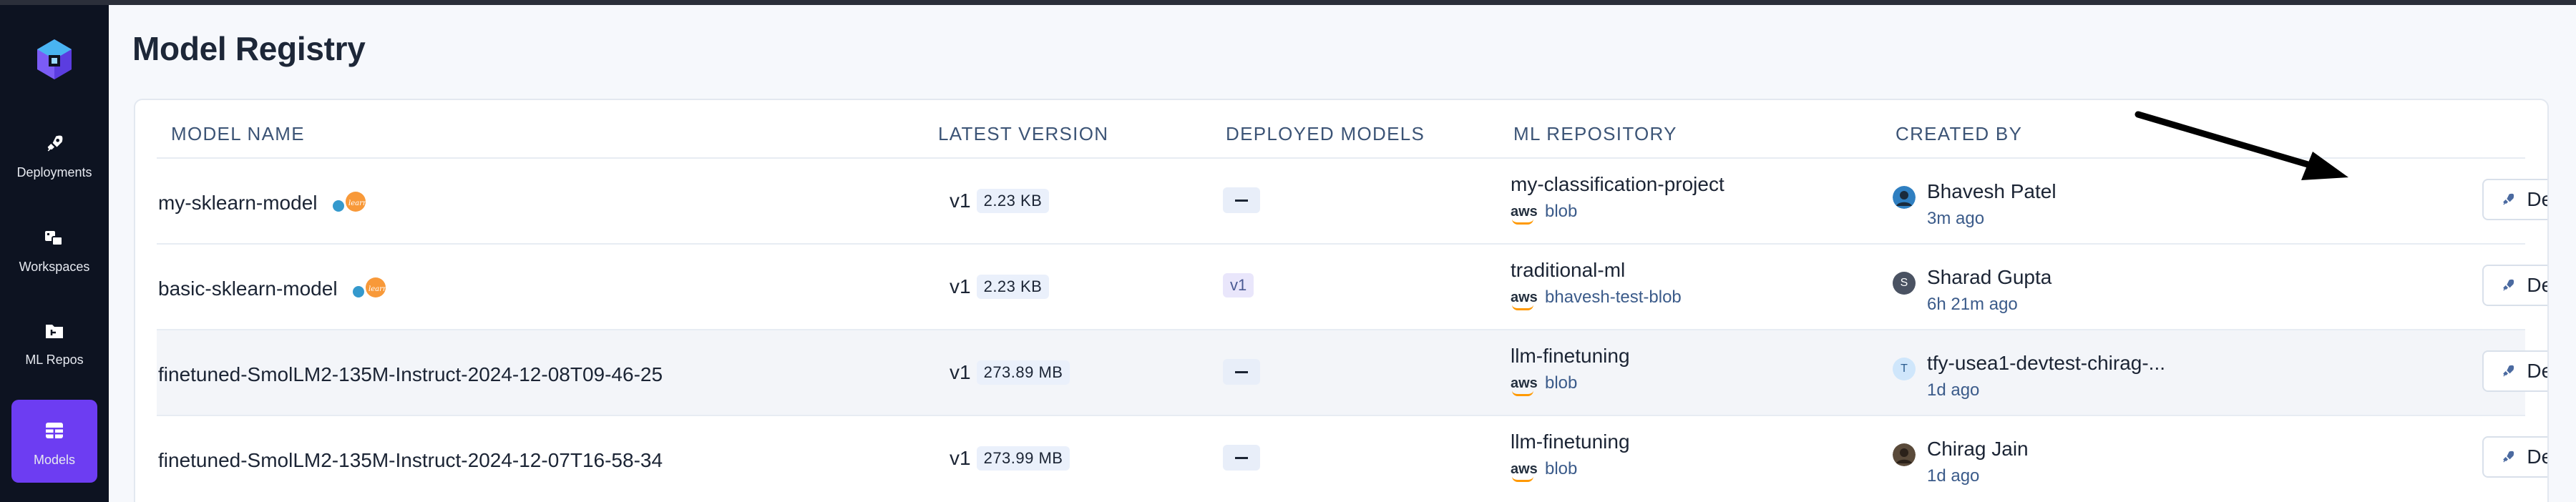 The width and height of the screenshot is (2576, 502). What do you see at coordinates (1618, 185) in the screenshot?
I see `repo-name-link: my-classification-project` at bounding box center [1618, 185].